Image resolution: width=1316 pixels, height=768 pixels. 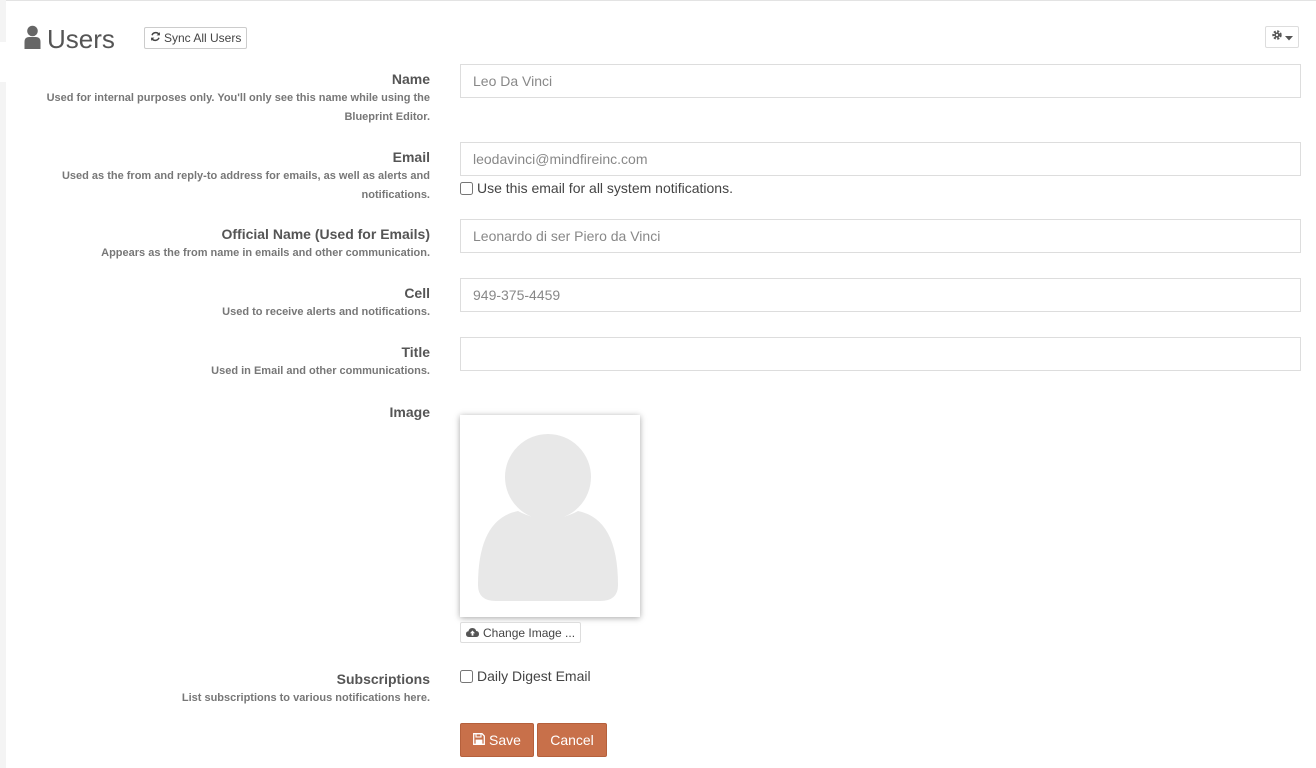 I want to click on cancel-button: Cancel, so click(x=572, y=740).